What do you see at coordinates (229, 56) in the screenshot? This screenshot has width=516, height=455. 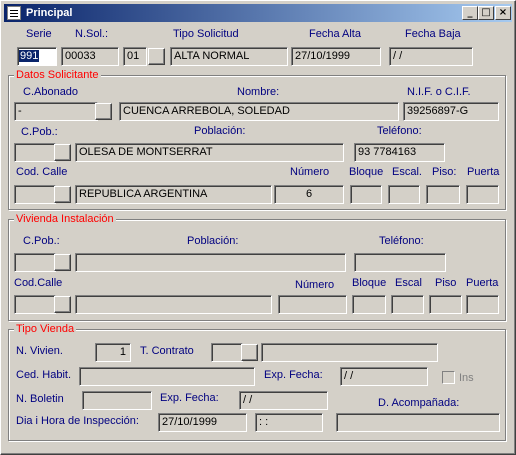 I see `tipo-solicitud-field: ALTA NORMAL` at bounding box center [229, 56].